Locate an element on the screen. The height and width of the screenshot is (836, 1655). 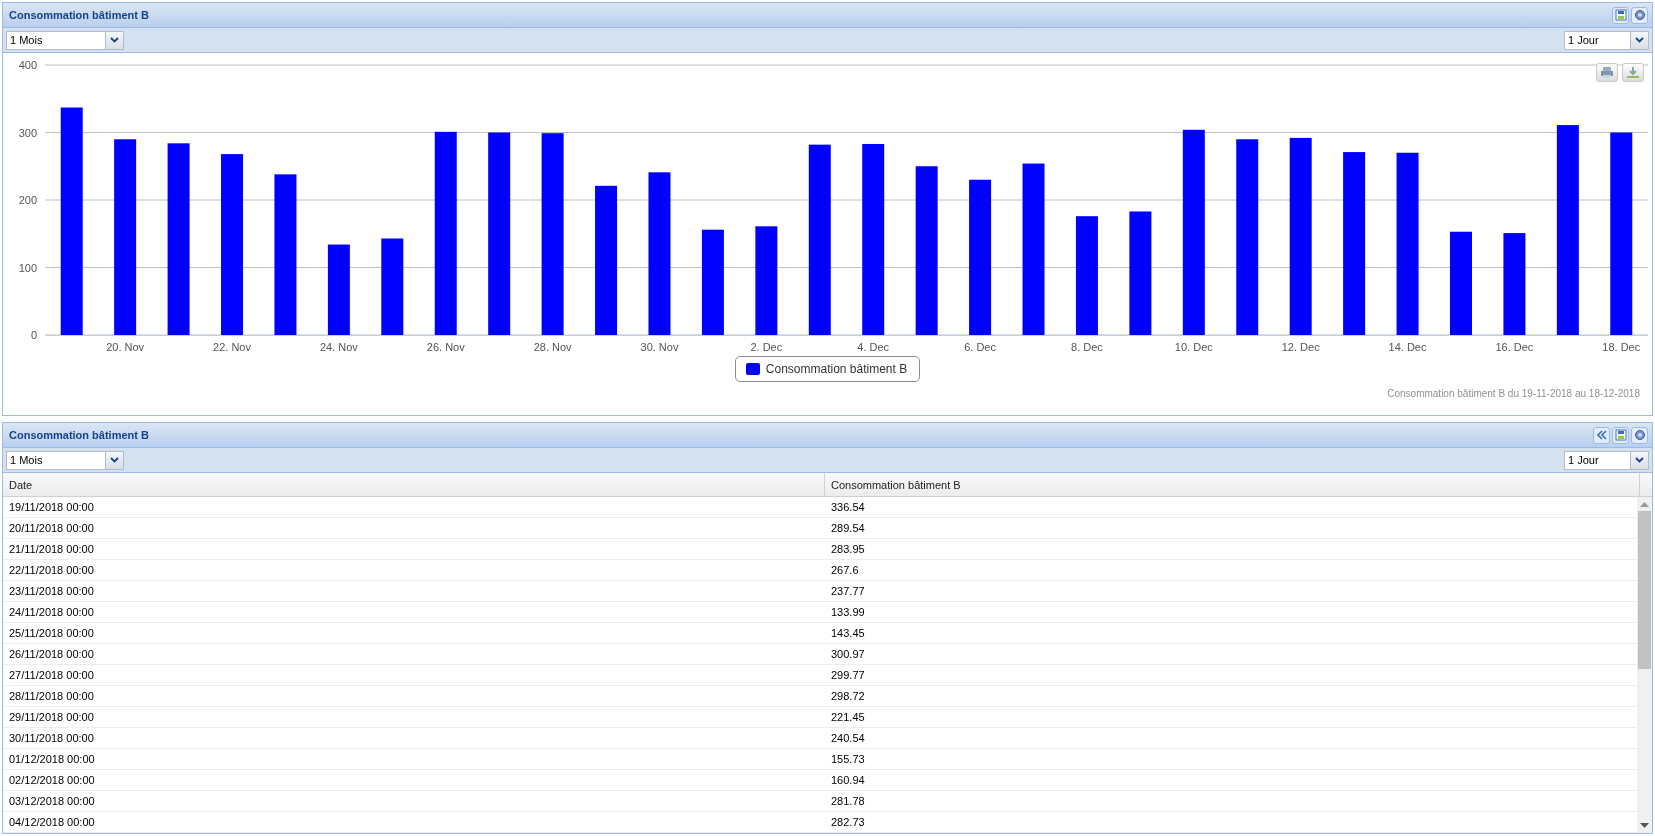
table-cell-text: 336.54 is located at coordinates (848, 507).